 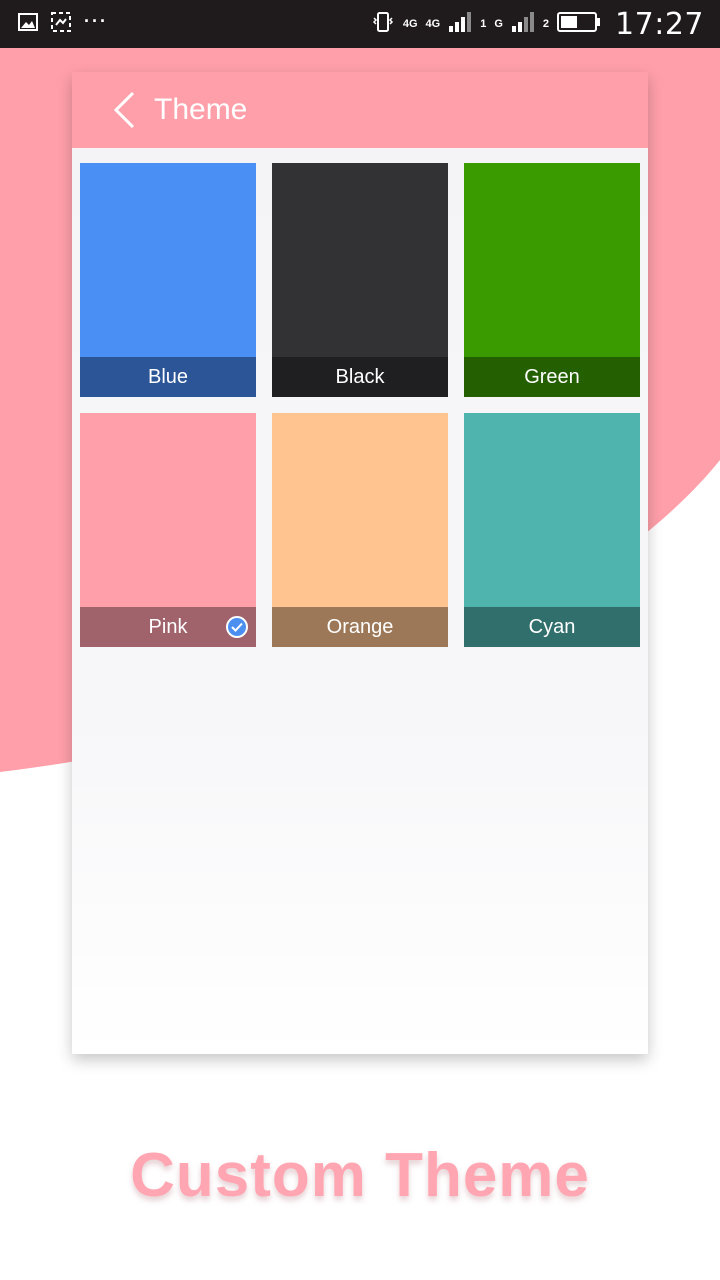 What do you see at coordinates (383, 24) in the screenshot?
I see `vibrate-icon` at bounding box center [383, 24].